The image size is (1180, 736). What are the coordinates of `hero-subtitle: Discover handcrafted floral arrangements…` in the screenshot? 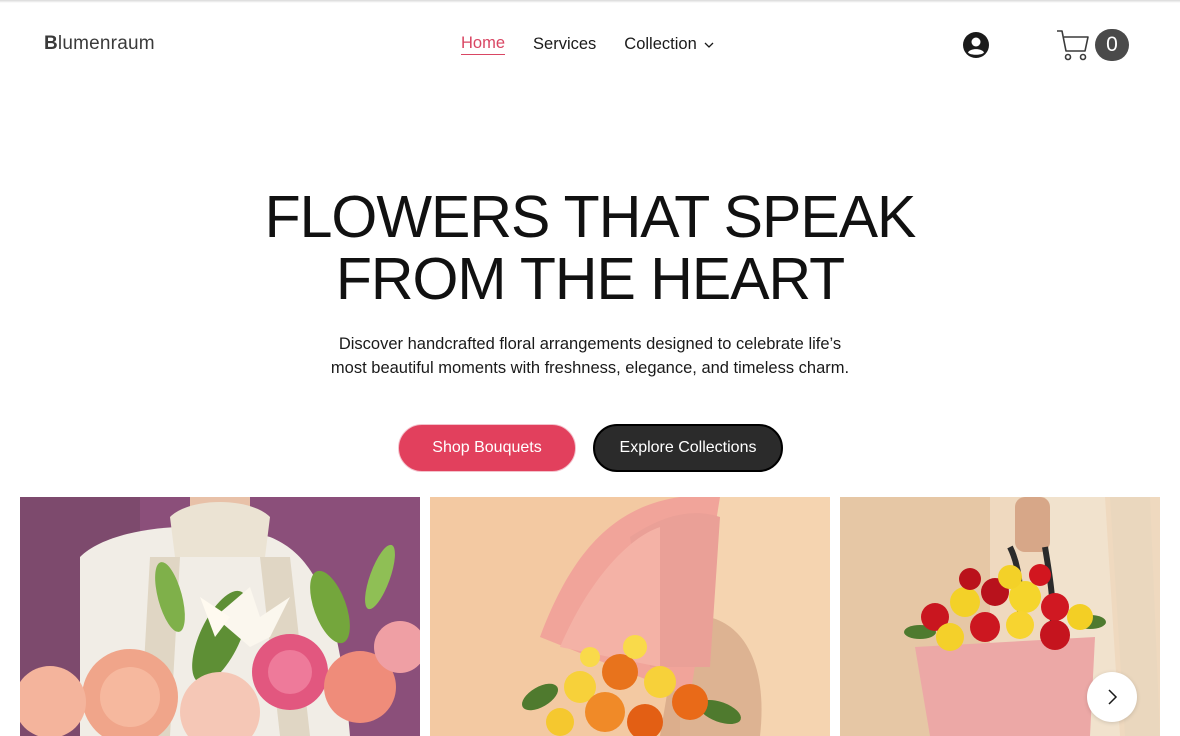 It's located at (590, 356).